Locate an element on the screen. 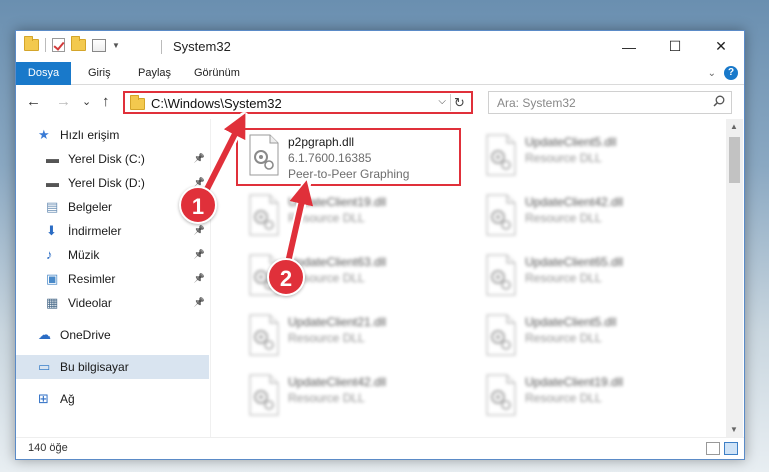  sidebar-item-onedrive: ☁ OneDrive is located at coordinates (112, 335).